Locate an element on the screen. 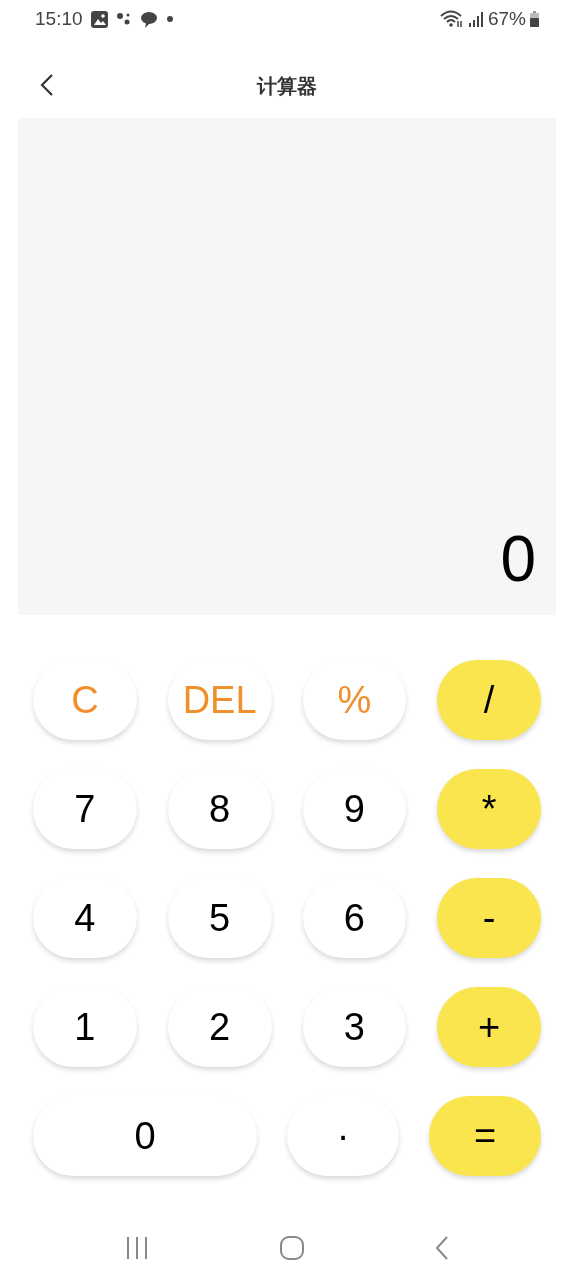 The image size is (574, 1280). status-time: 15:10 is located at coordinates (59, 18).